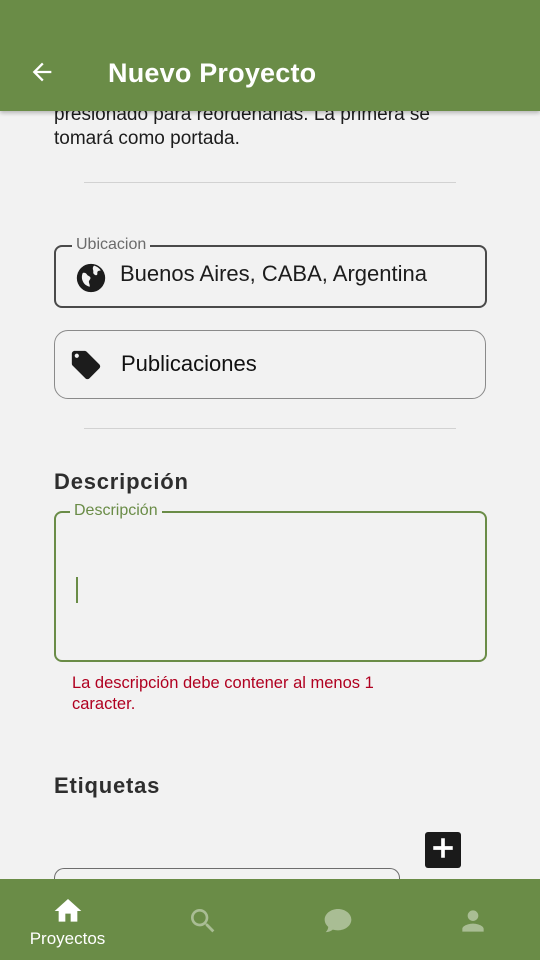  What do you see at coordinates (270, 588) in the screenshot?
I see `description-input` at bounding box center [270, 588].